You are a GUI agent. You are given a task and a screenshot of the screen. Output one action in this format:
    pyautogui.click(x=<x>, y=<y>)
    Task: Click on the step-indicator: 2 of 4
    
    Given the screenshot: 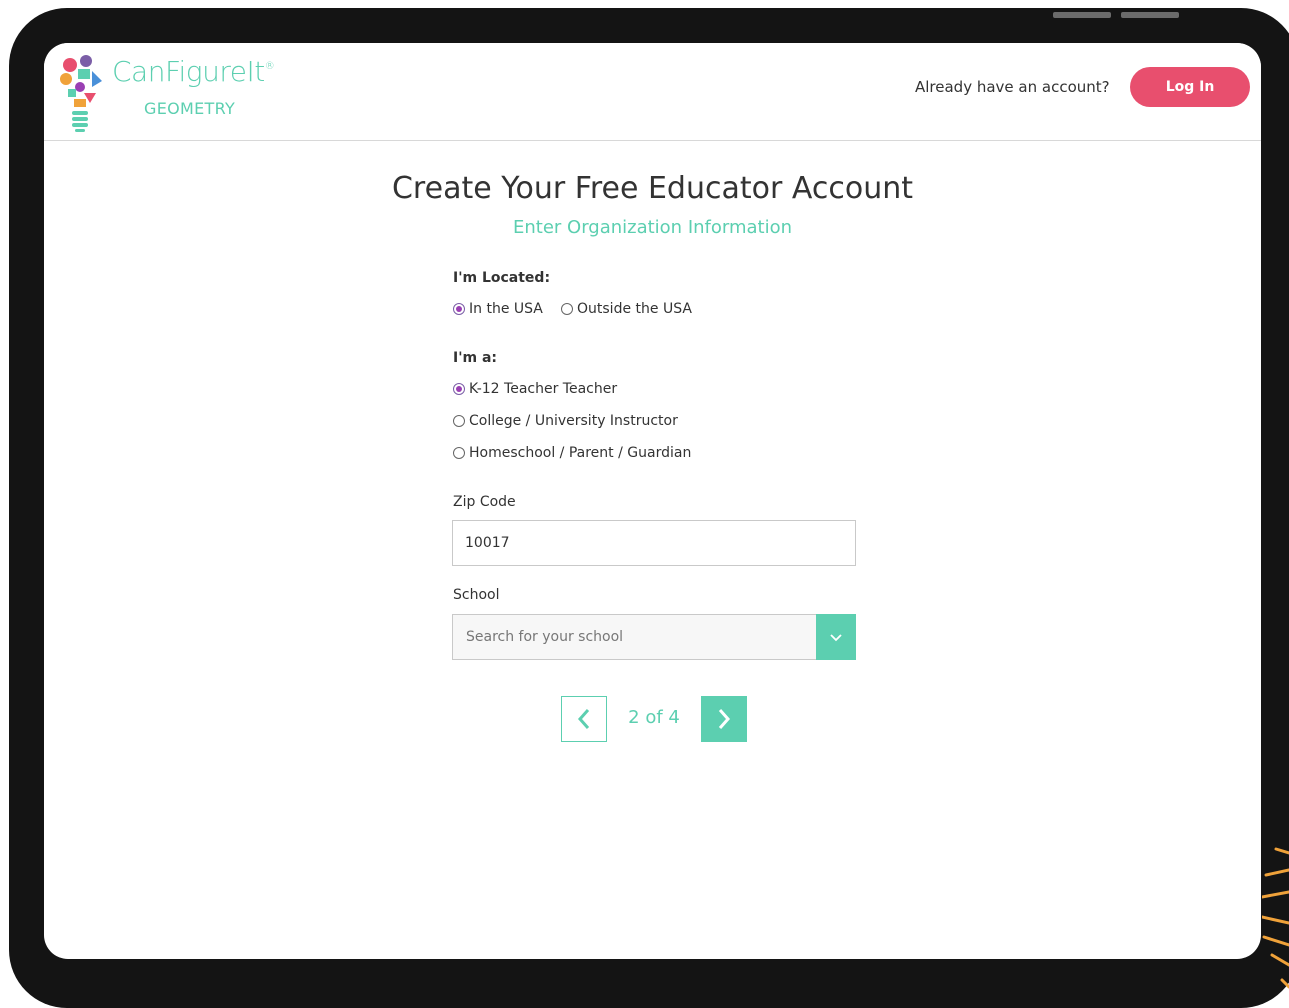 What is the action you would take?
    pyautogui.click(x=654, y=717)
    